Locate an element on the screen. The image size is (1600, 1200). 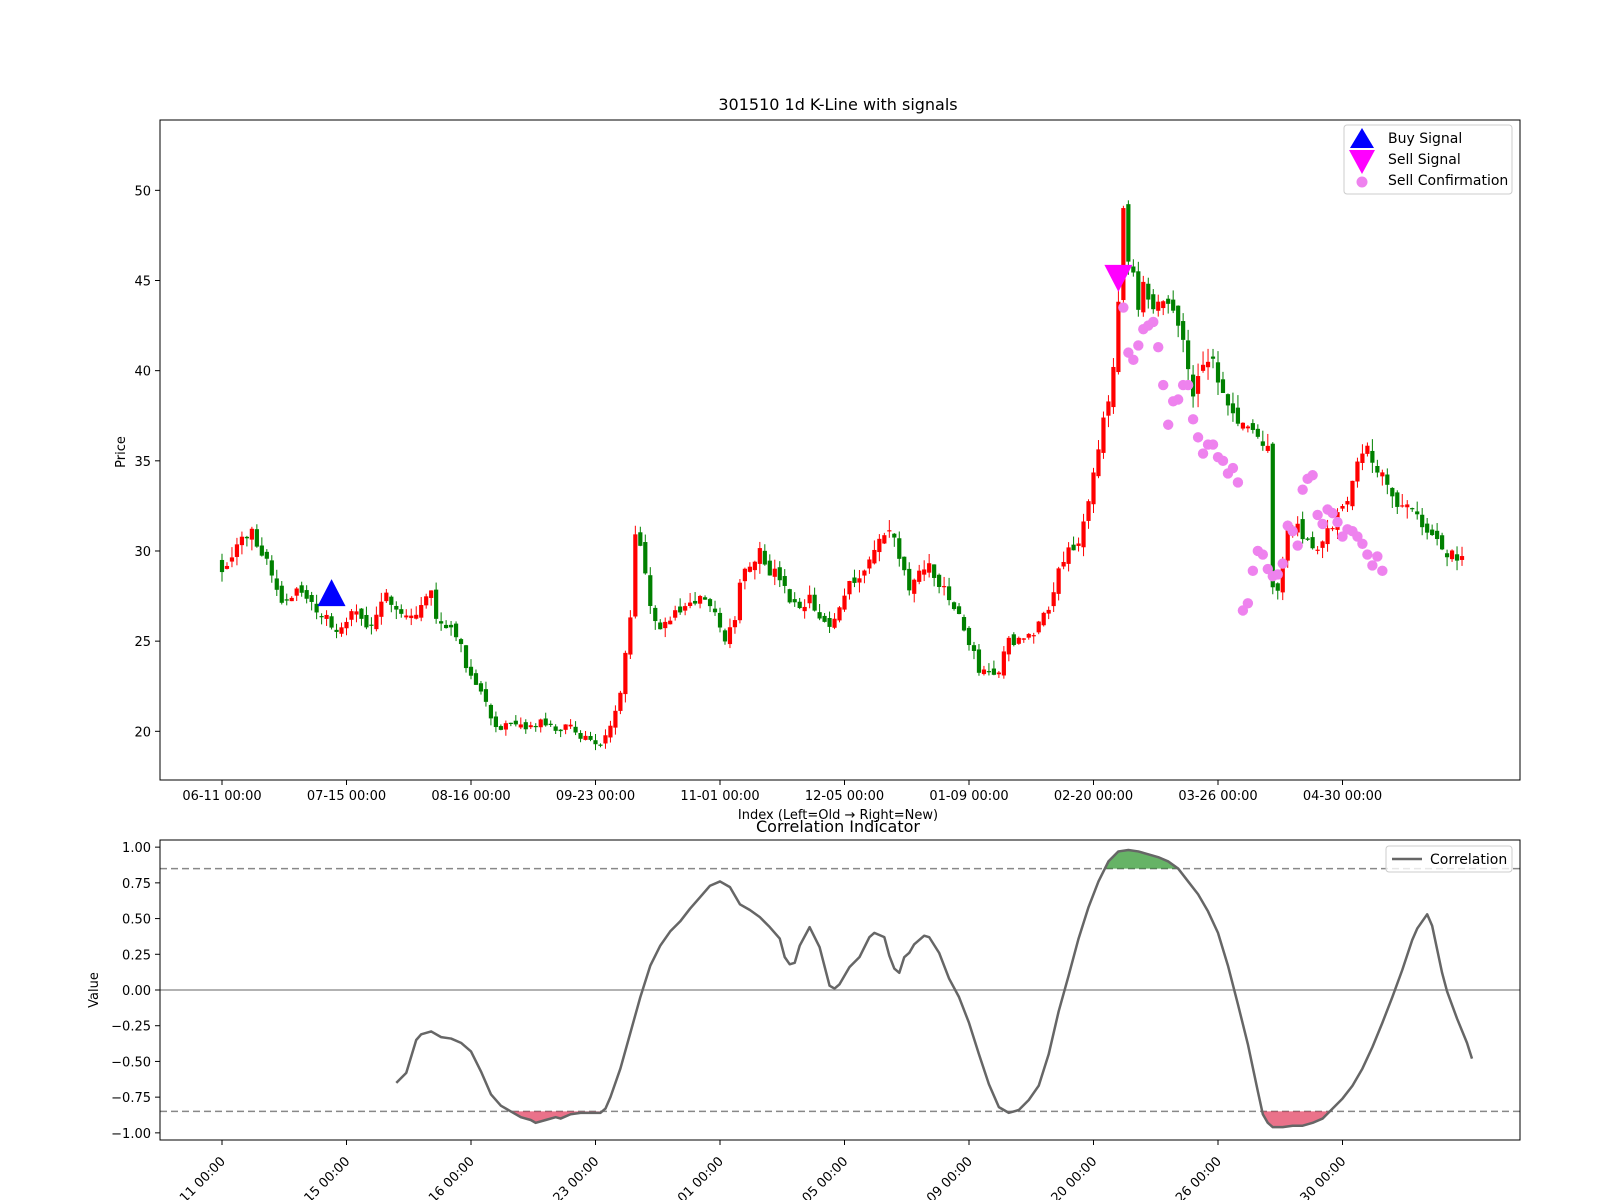
kline-ylabel: Price is located at coordinates (121, 452).